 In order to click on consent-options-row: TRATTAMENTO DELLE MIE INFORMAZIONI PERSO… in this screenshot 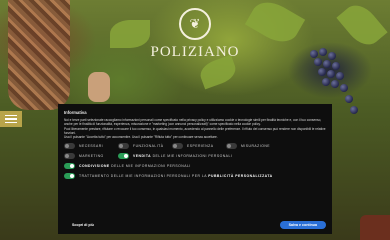, I will do `click(195, 176)`.